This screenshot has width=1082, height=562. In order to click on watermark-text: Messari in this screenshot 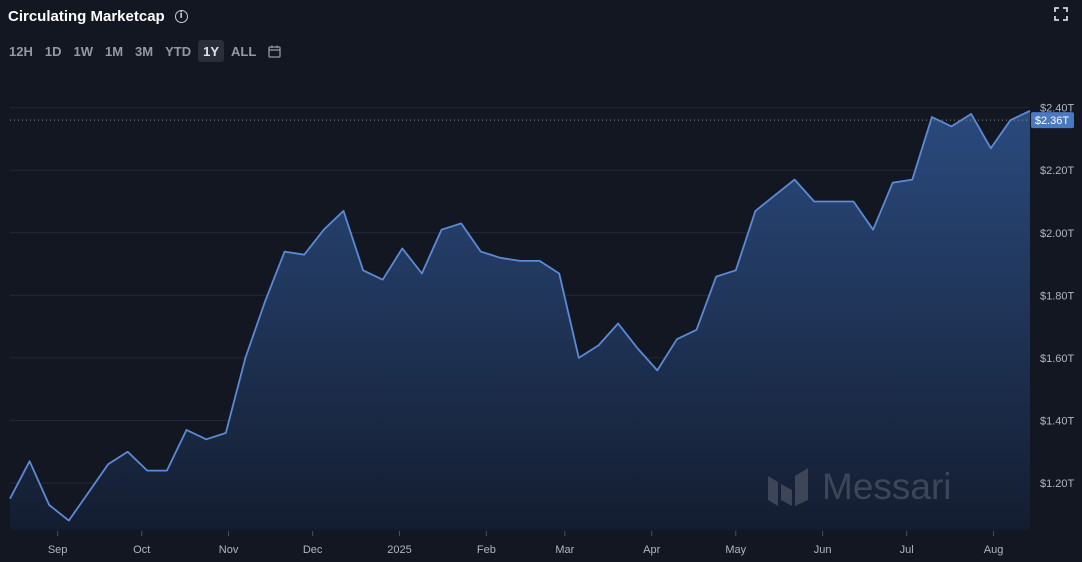, I will do `click(887, 486)`.